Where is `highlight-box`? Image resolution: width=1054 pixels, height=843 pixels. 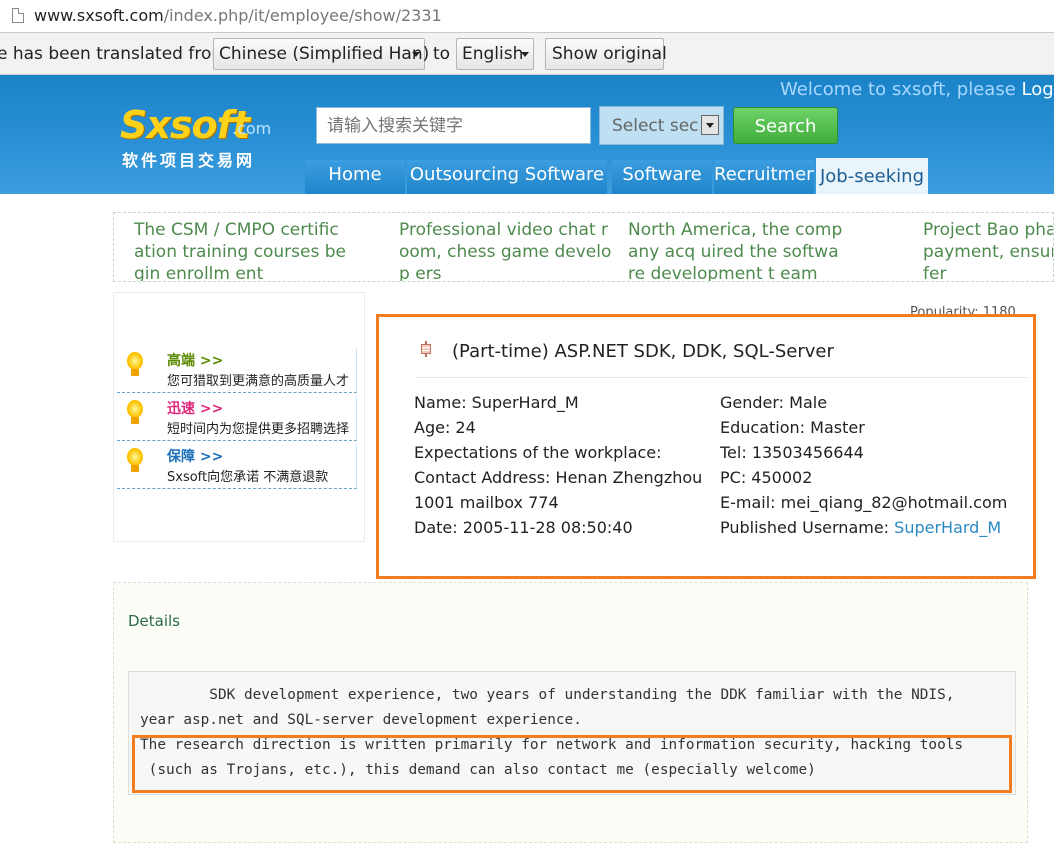 highlight-box is located at coordinates (572, 764).